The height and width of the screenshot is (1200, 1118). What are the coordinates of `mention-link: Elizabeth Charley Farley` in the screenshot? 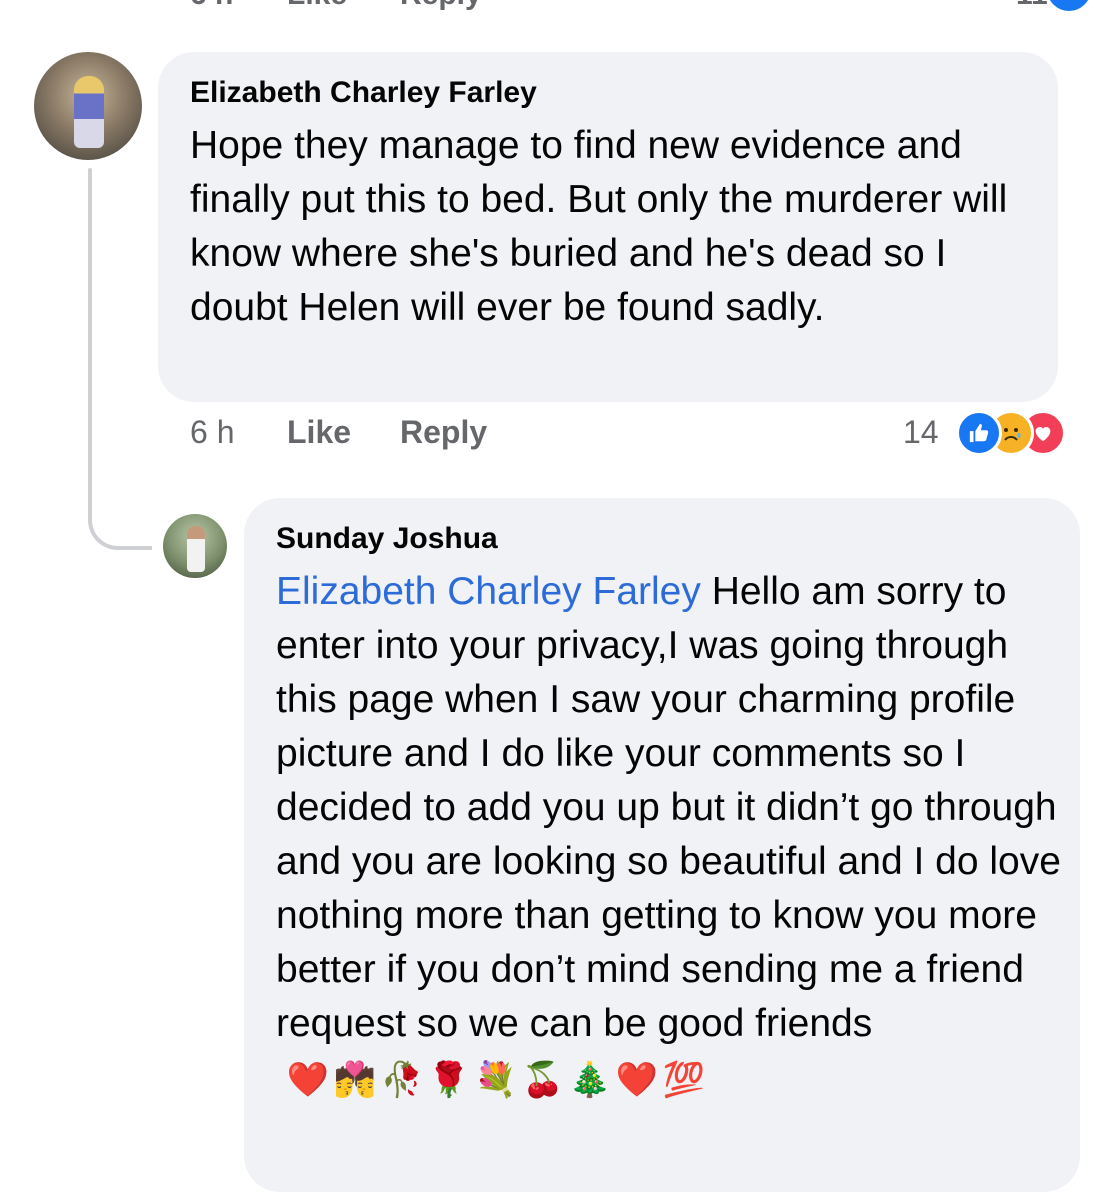 It's located at (488, 591).